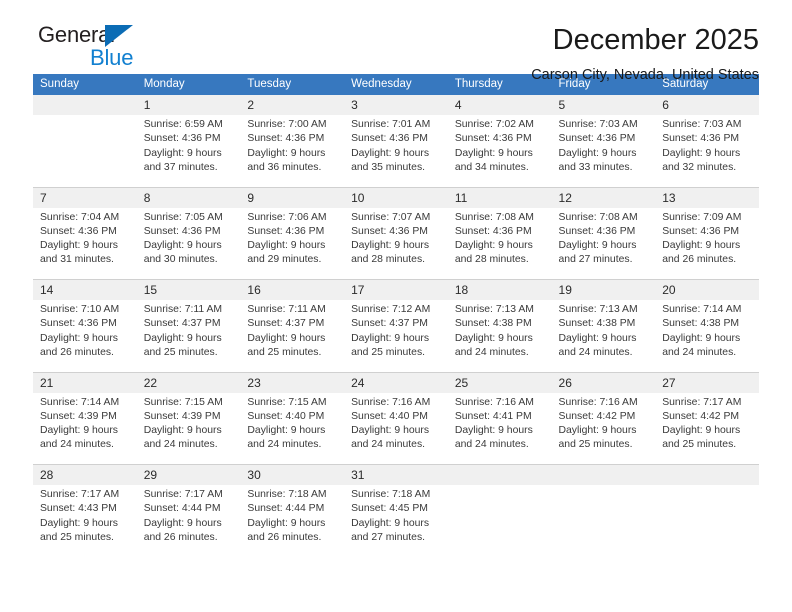  Describe the element at coordinates (603, 289) in the screenshot. I see `day-number: 19` at that location.